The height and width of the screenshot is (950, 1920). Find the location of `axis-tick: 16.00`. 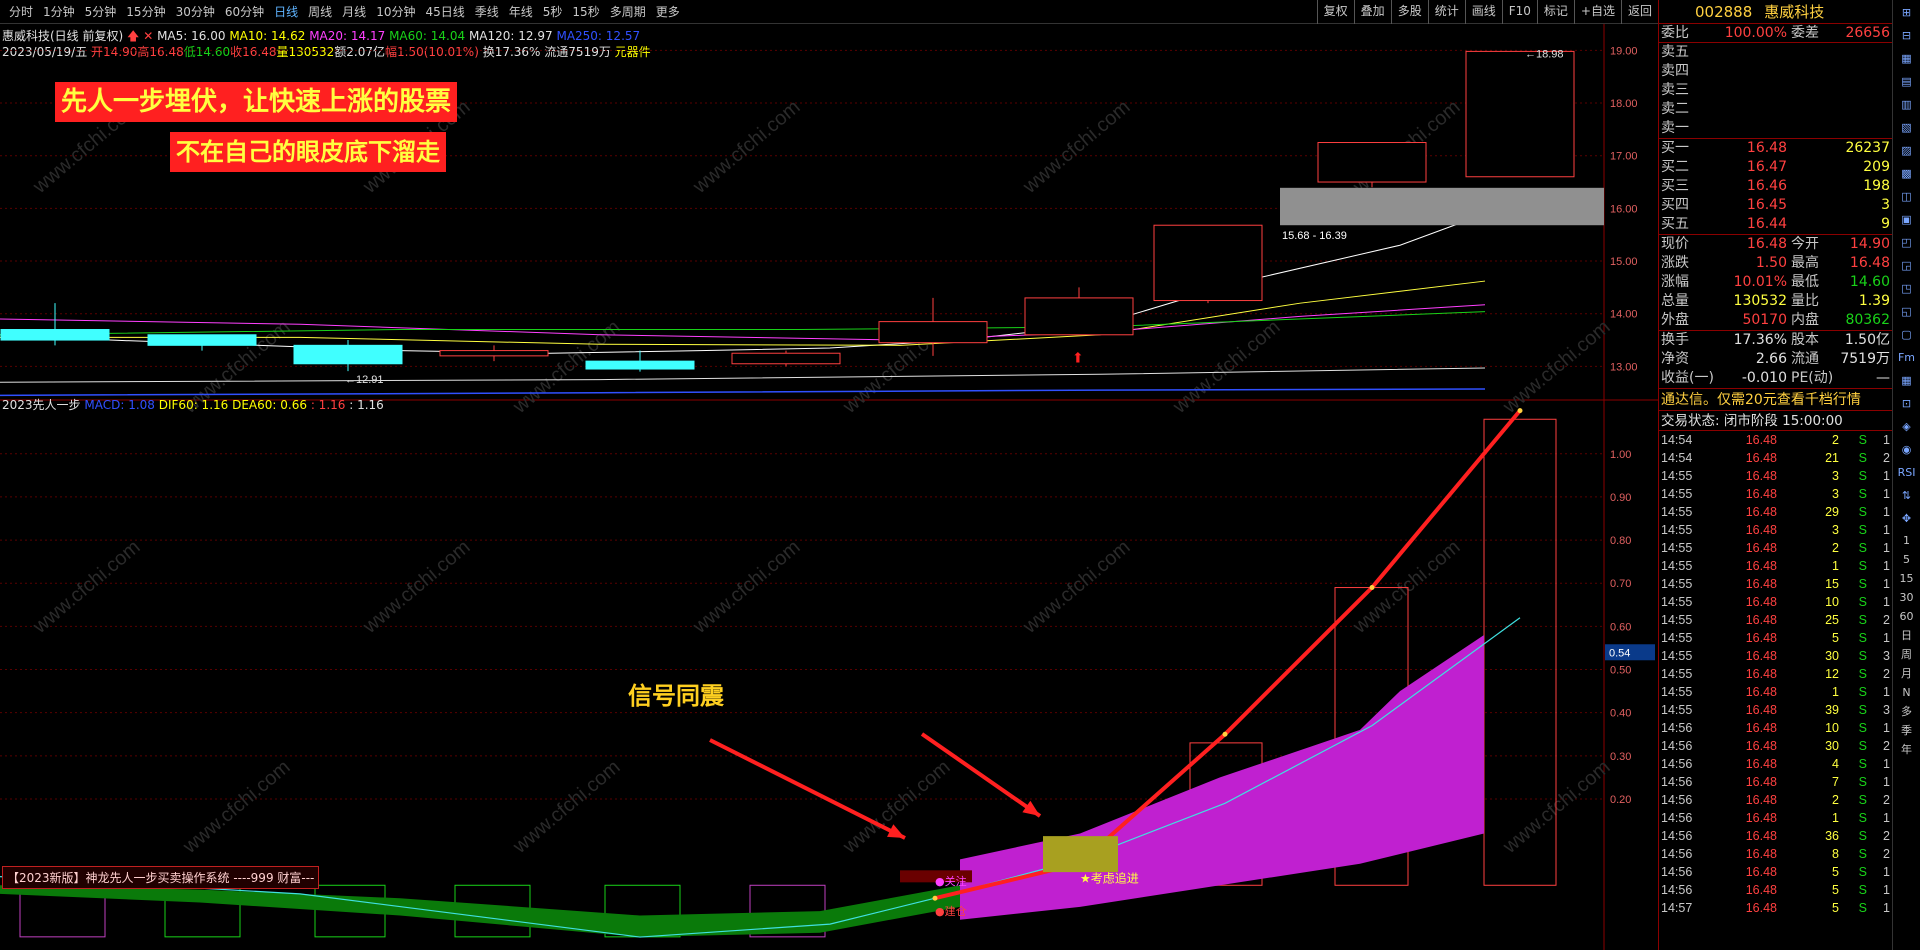

axis-tick: 16.00 is located at coordinates (1624, 209).